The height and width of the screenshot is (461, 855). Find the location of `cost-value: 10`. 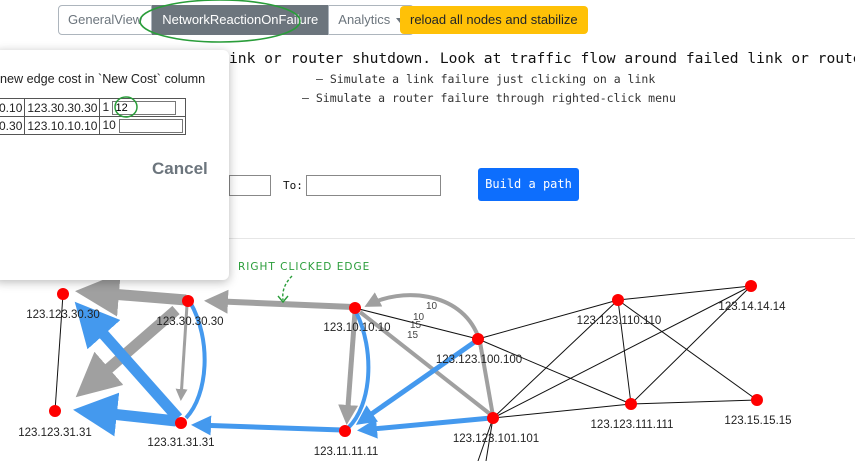

cost-value: 10 is located at coordinates (109, 125).